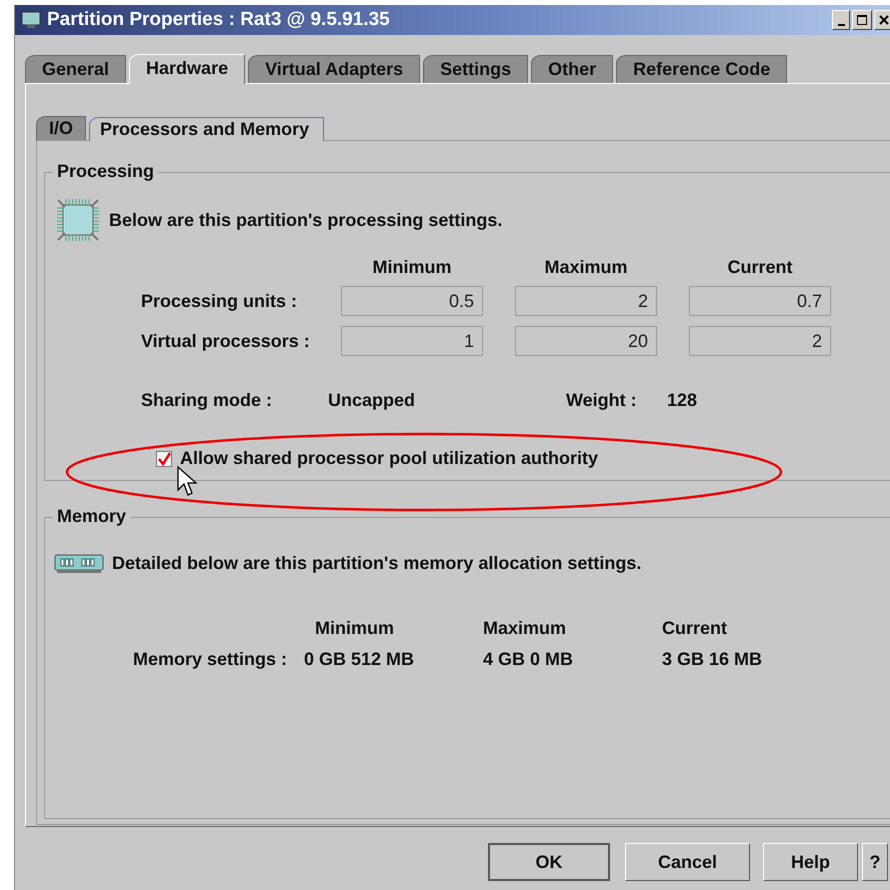 This screenshot has height=890, width=890. I want to click on maximize-icon, so click(862, 20).